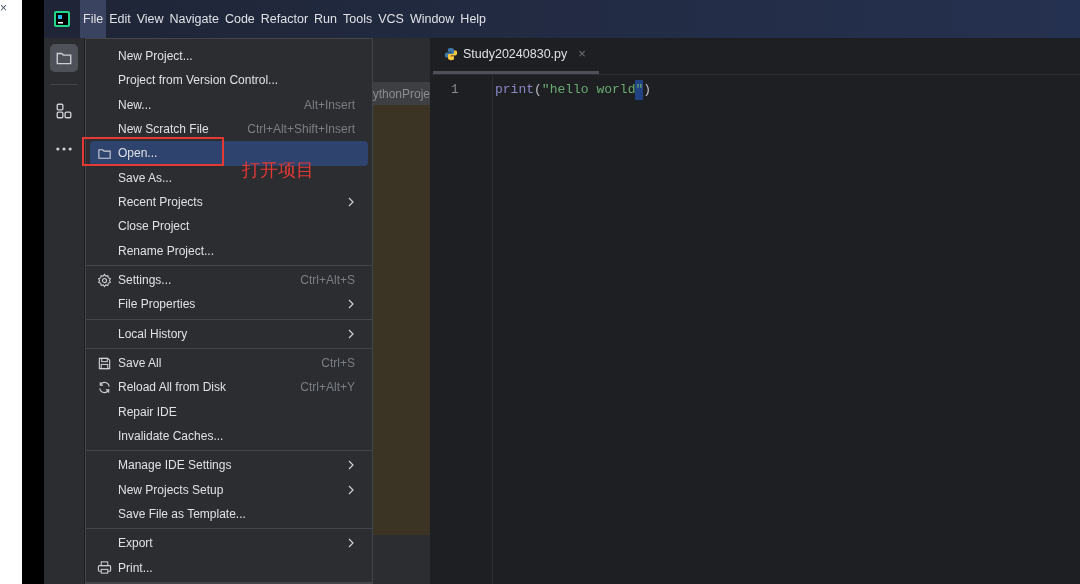 Image resolution: width=1080 pixels, height=584 pixels. I want to click on menu-item-label: Local History, so click(153, 334).